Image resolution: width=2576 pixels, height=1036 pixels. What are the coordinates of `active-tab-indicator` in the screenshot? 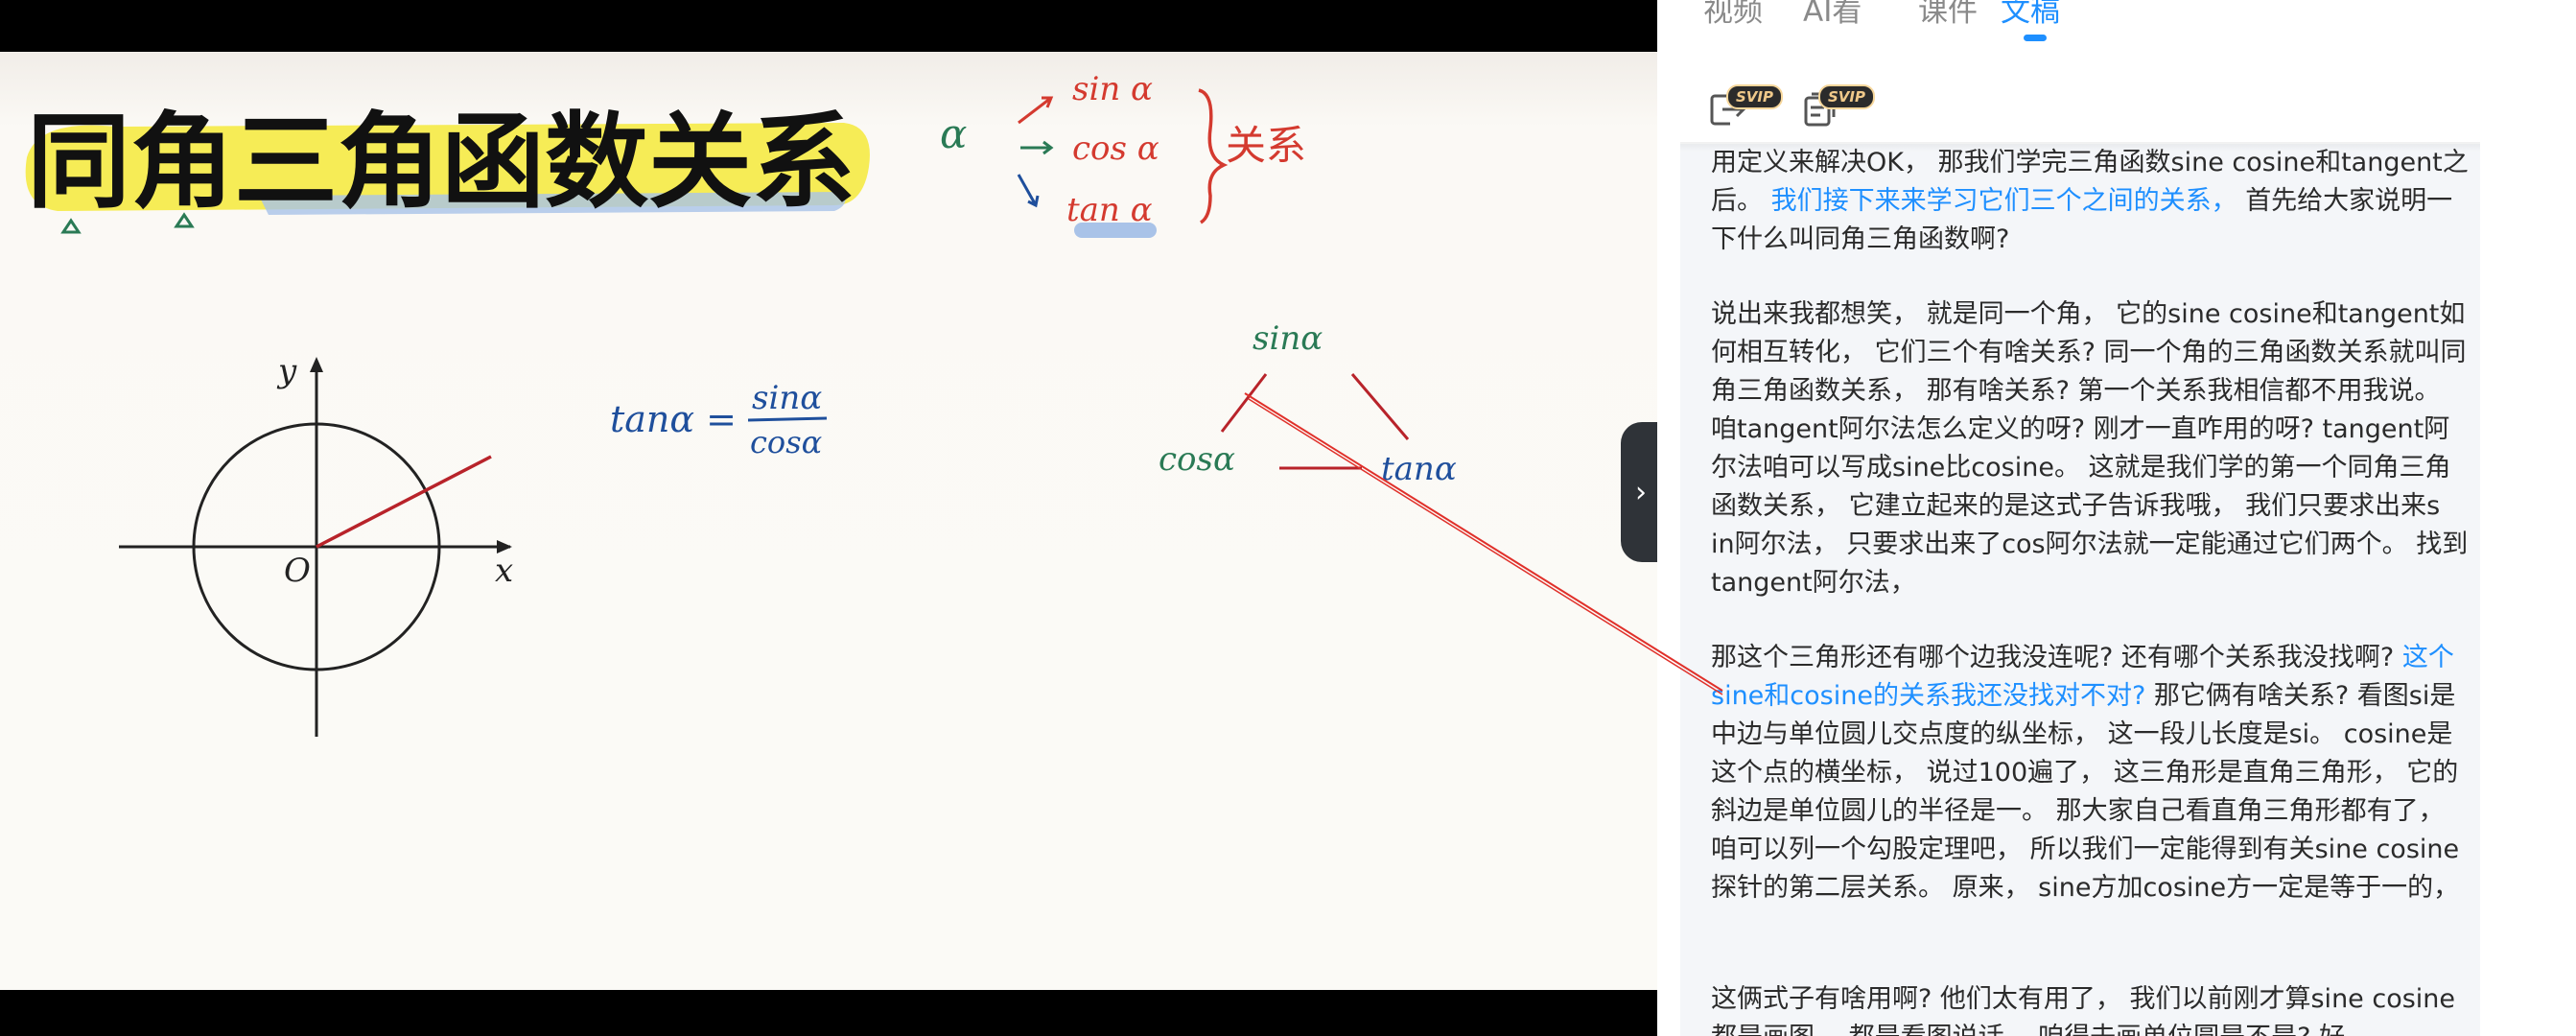 It's located at (2035, 38).